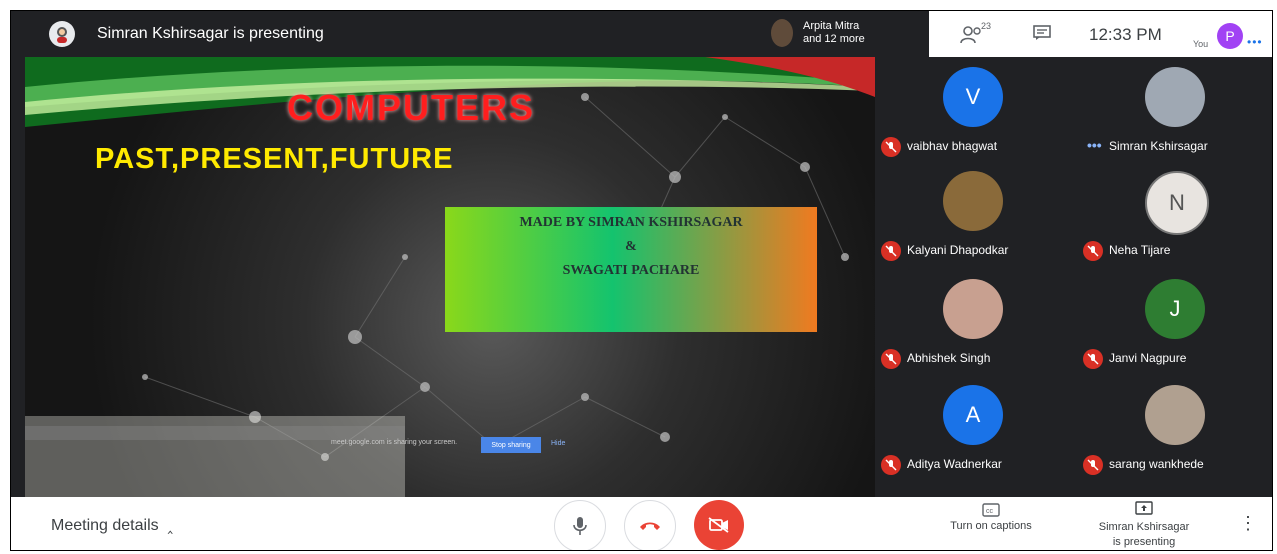 This screenshot has width=1277, height=554. I want to click on participant-tile: Kalyani Dhapodkar, so click(973, 215).